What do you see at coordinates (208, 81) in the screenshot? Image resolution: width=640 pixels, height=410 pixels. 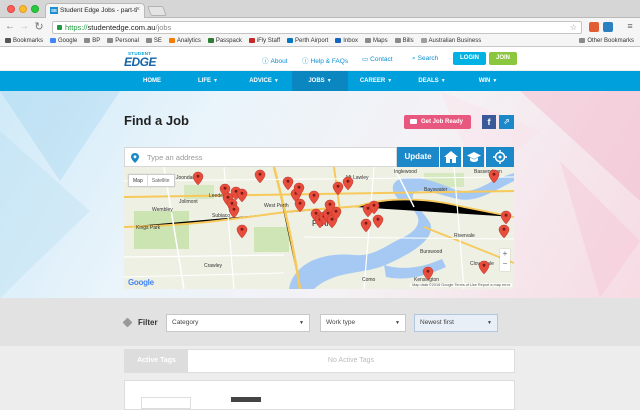 I see `nav-life: LIFE ▼` at bounding box center [208, 81].